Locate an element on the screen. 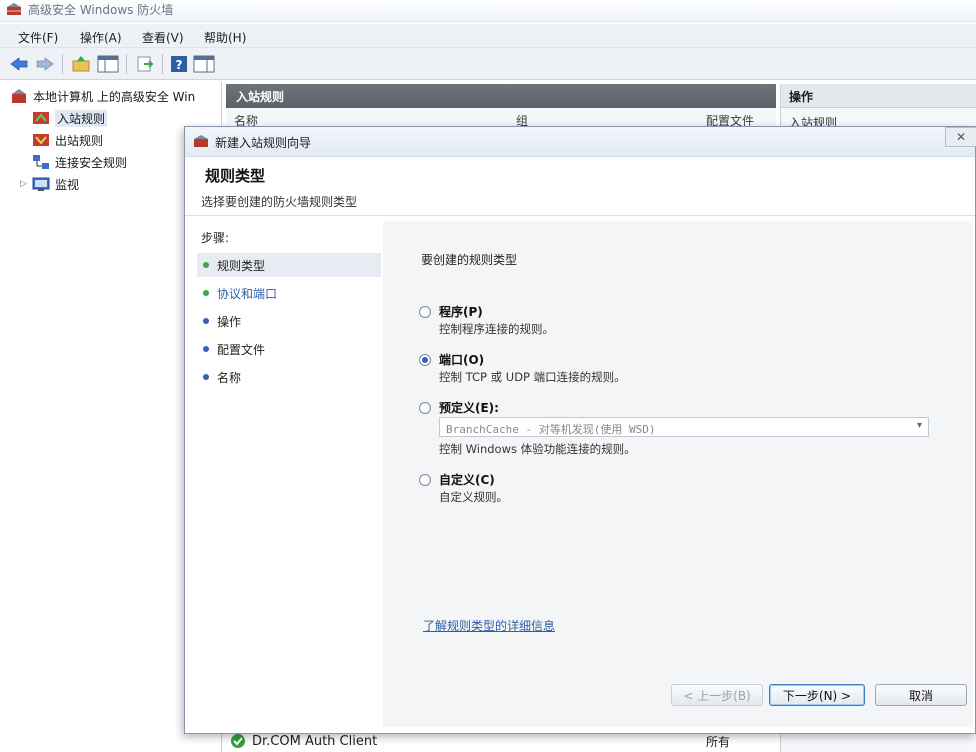  option-label: 自定义(C) is located at coordinates (467, 479).